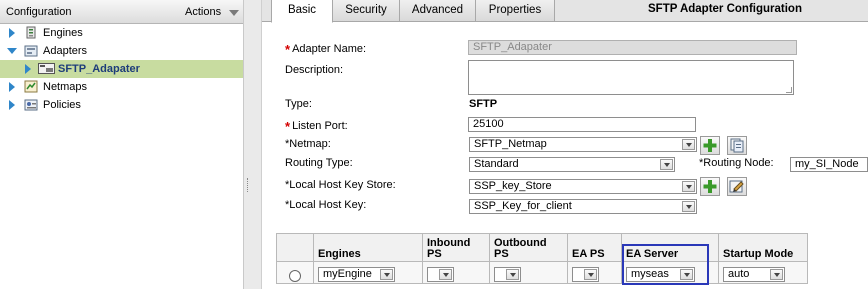 This screenshot has width=868, height=289. I want to click on panel-splitter, so click(253, 144).